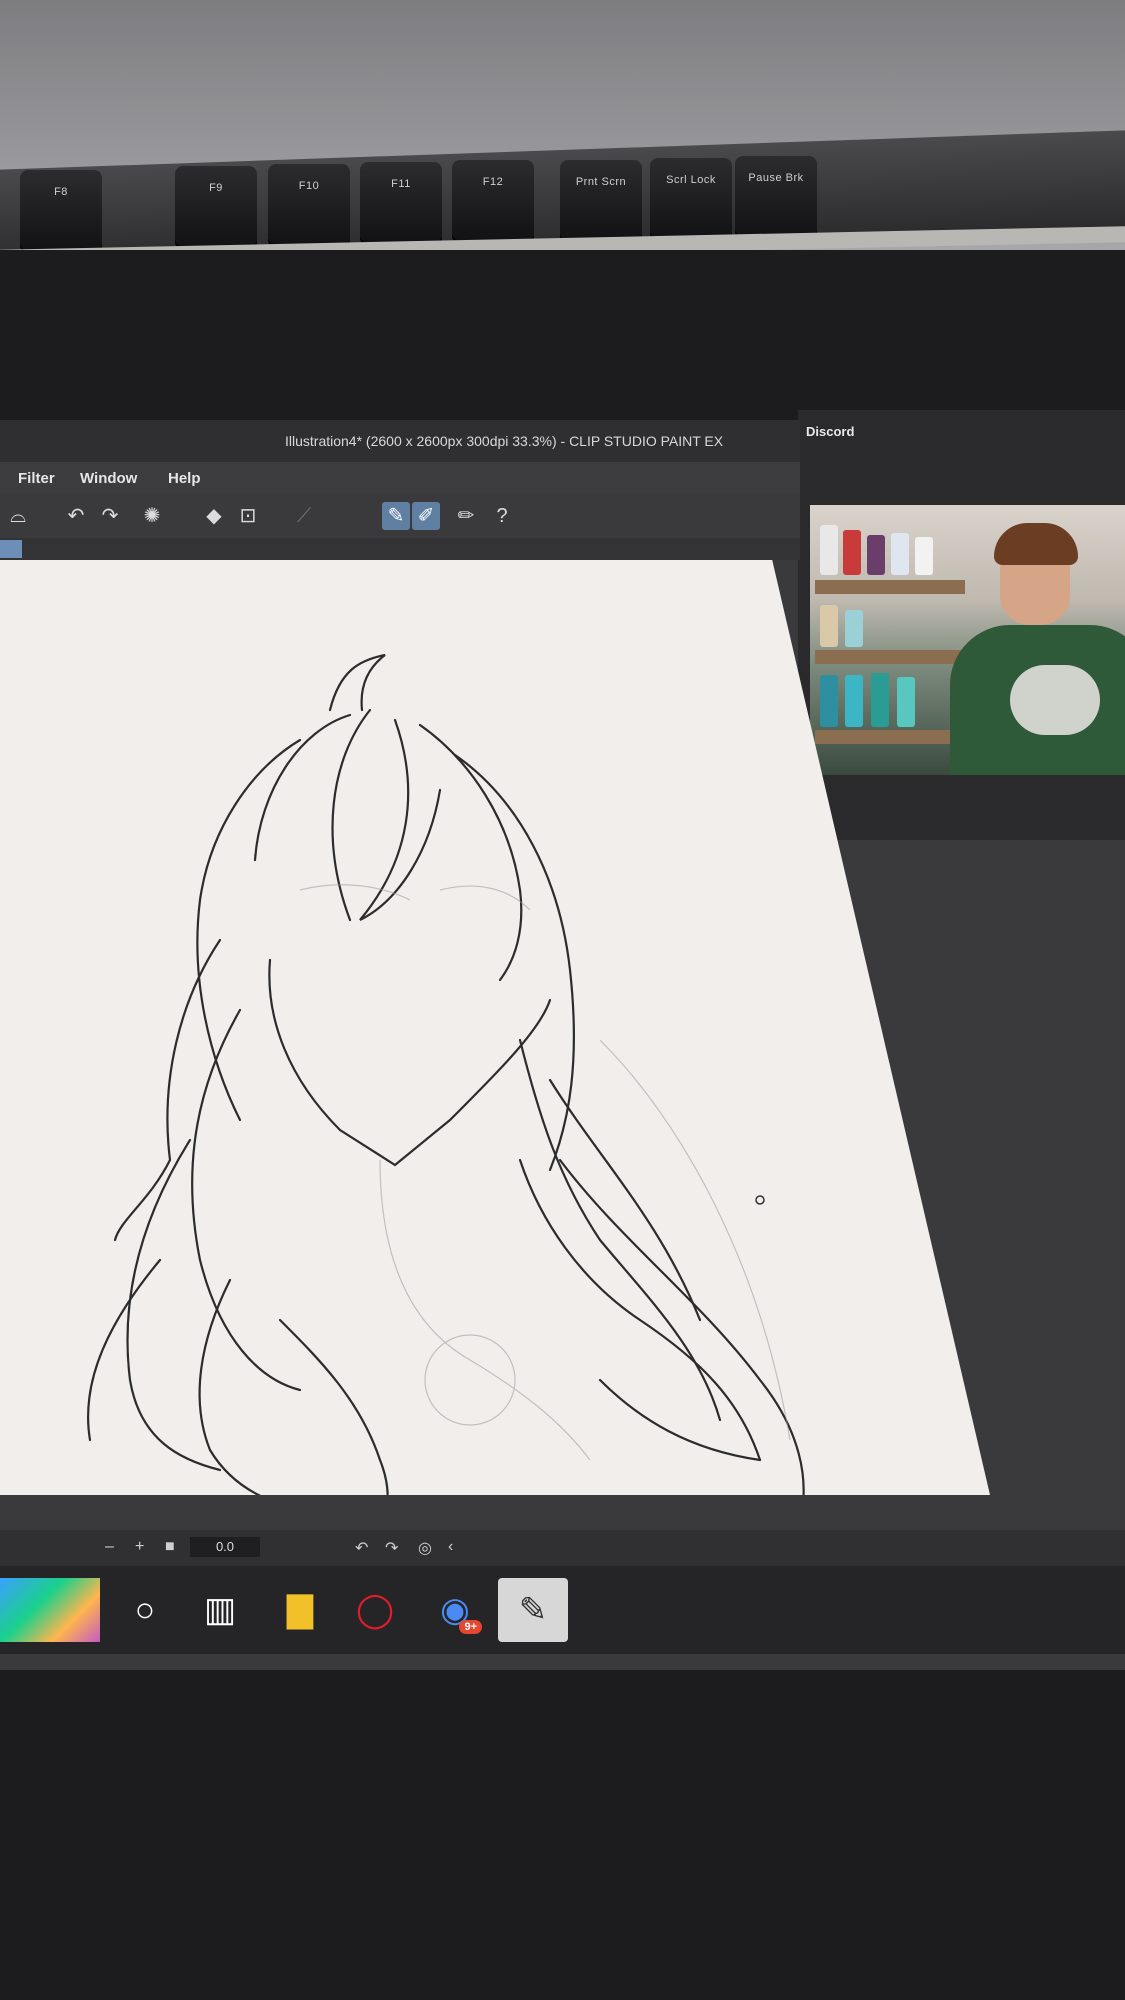 The width and height of the screenshot is (1125, 2000). Describe the element at coordinates (533, 1610) in the screenshot. I see `clip-studio-paint-icon: ✎` at that location.